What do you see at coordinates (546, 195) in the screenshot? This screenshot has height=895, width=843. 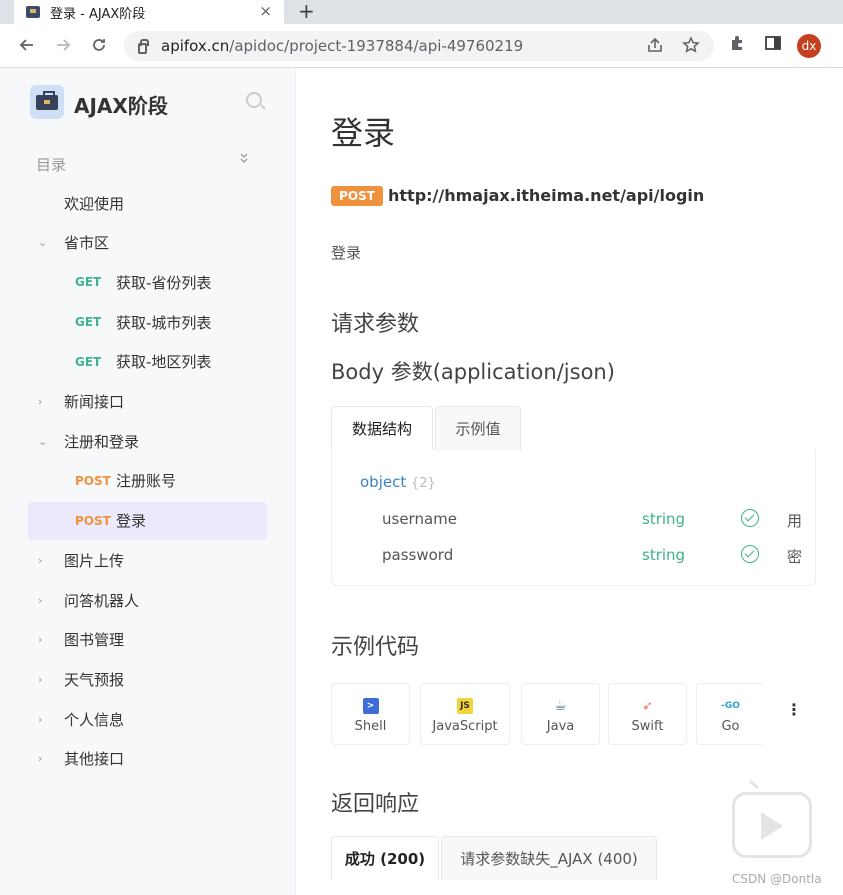 I see `api-url: http://hmajax.itheima.net/api/login` at bounding box center [546, 195].